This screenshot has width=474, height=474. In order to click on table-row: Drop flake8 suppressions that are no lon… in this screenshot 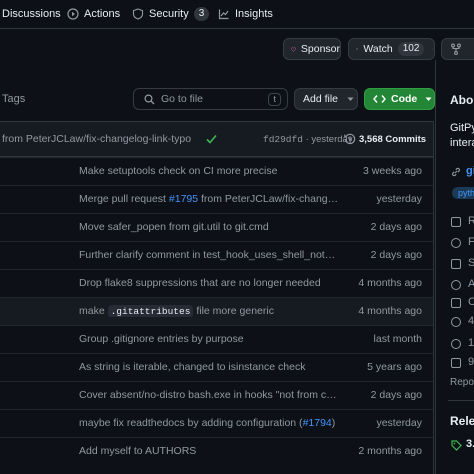, I will do `click(216, 283)`.